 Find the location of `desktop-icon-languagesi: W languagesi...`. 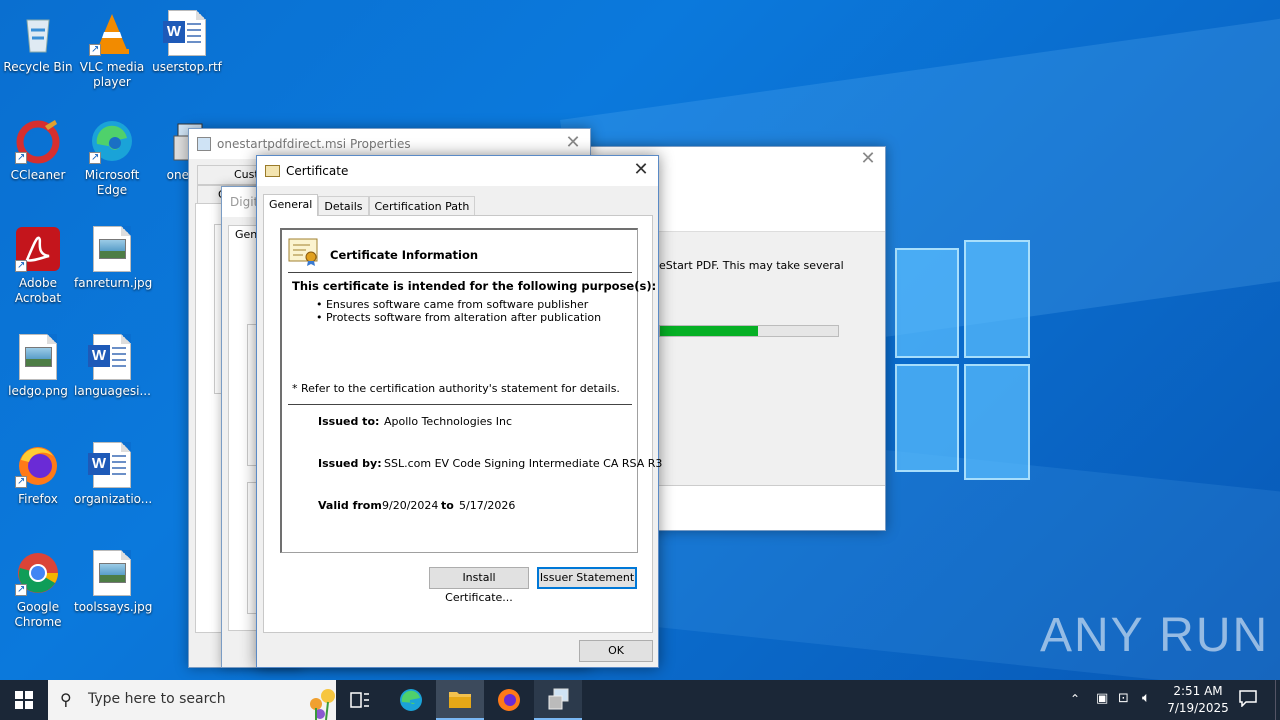

desktop-icon-languagesi: W languagesi... is located at coordinates (112, 363).